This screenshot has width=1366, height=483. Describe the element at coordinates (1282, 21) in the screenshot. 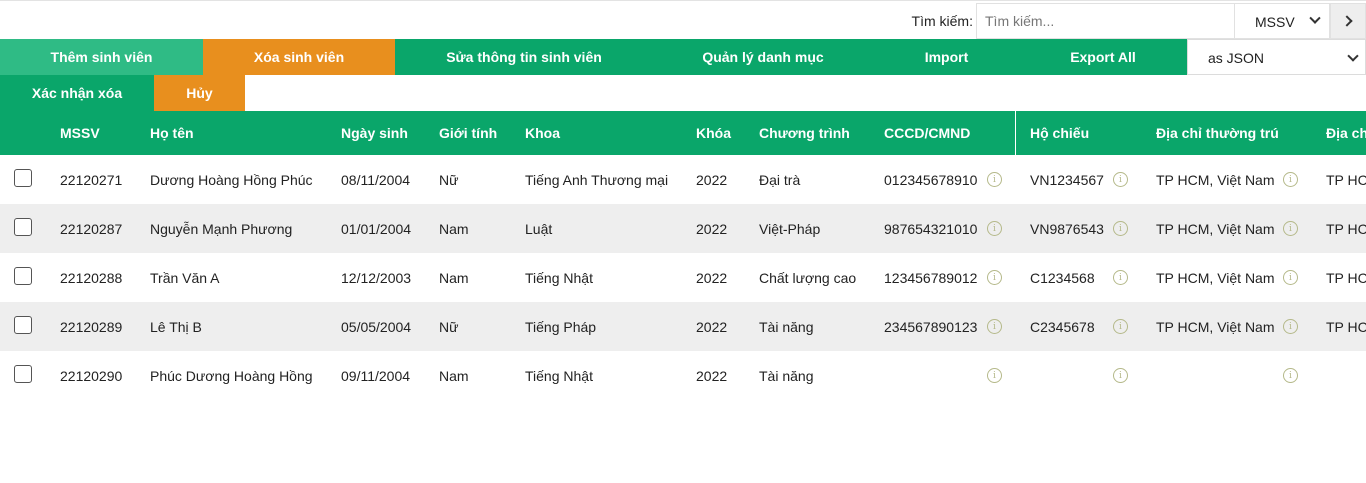

I see `search-field-select: MSSV` at that location.